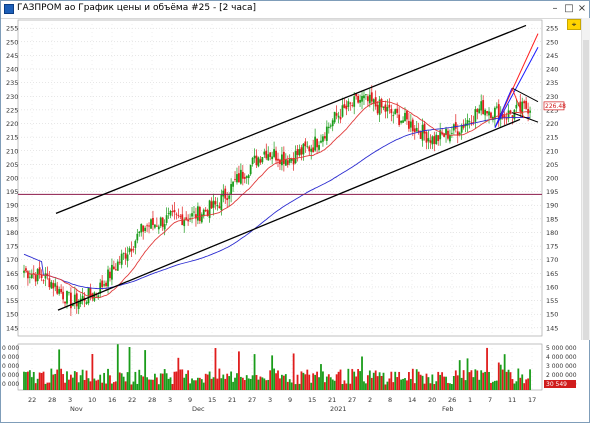  I want to click on price-tick-label-right: 155, so click(552, 301).